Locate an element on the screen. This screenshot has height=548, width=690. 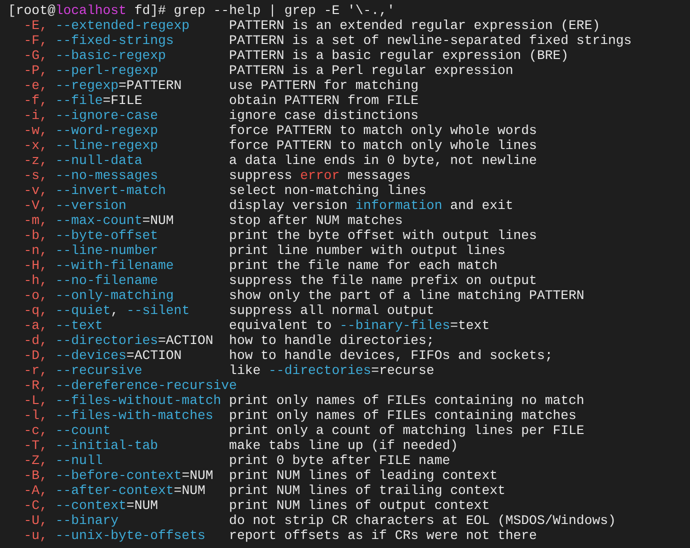
option-flags: -x, --line-regexp is located at coordinates (91, 145).